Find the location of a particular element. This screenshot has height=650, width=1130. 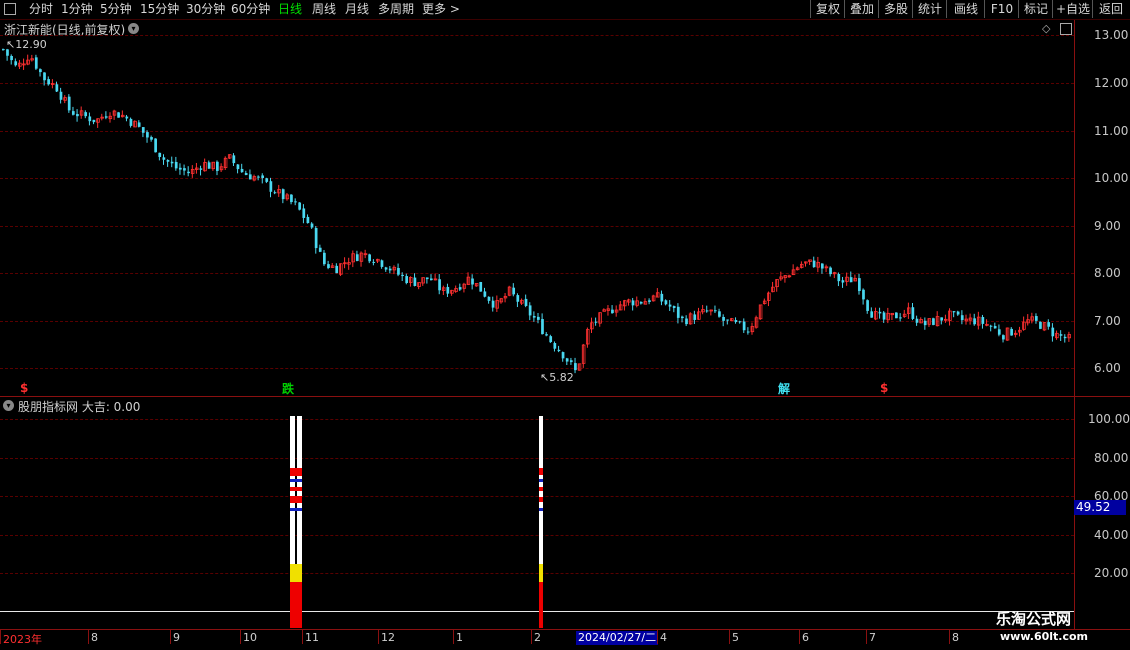

x-axis-label: 8 is located at coordinates (955, 637).